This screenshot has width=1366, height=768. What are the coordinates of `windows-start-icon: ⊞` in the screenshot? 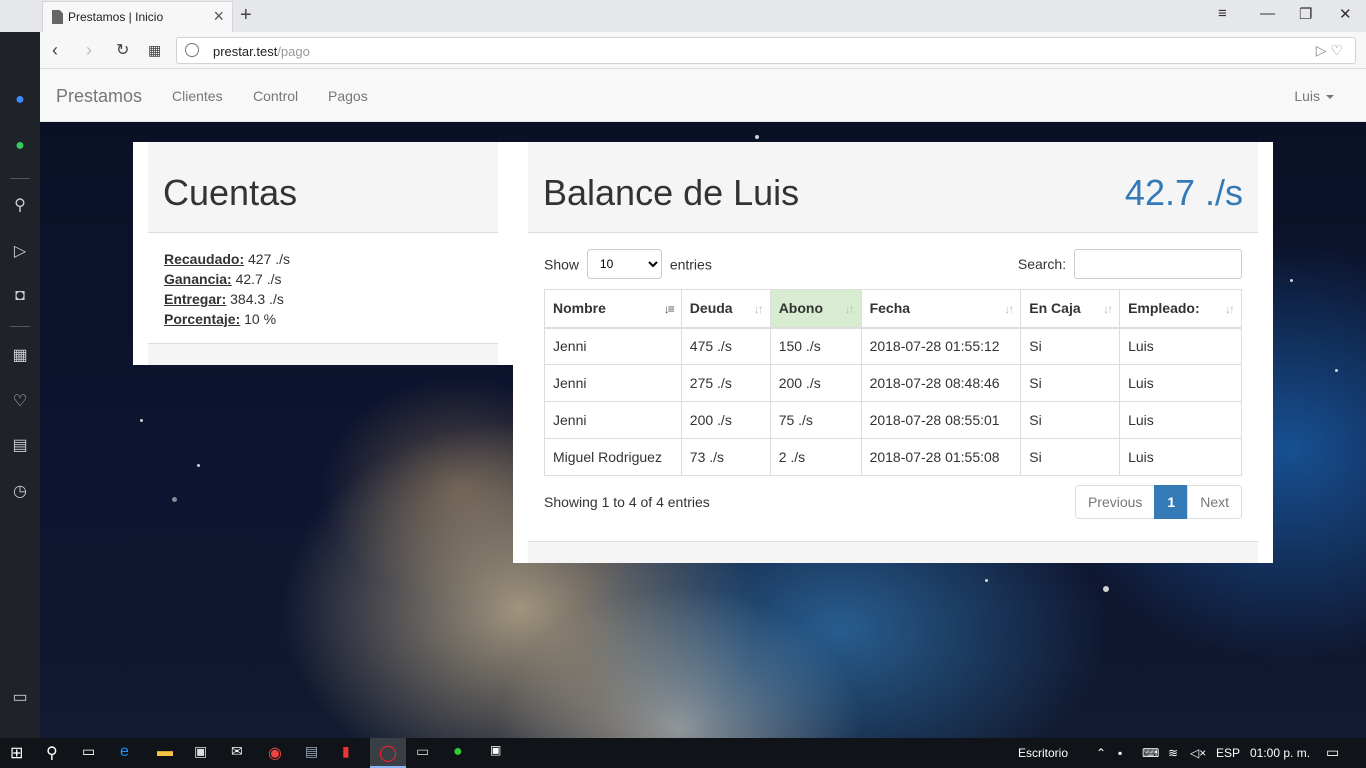 It's located at (20, 753).